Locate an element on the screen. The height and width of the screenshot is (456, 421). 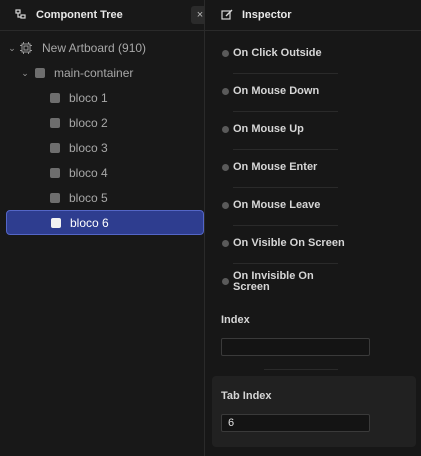
event-on-click-outside: On Click Outside is located at coordinates (277, 53).